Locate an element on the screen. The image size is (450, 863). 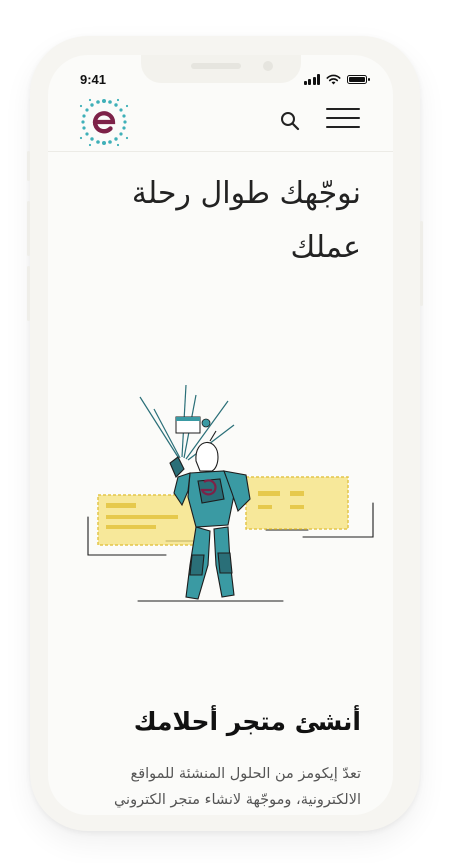
volume-down-button is located at coordinates (28, 293).